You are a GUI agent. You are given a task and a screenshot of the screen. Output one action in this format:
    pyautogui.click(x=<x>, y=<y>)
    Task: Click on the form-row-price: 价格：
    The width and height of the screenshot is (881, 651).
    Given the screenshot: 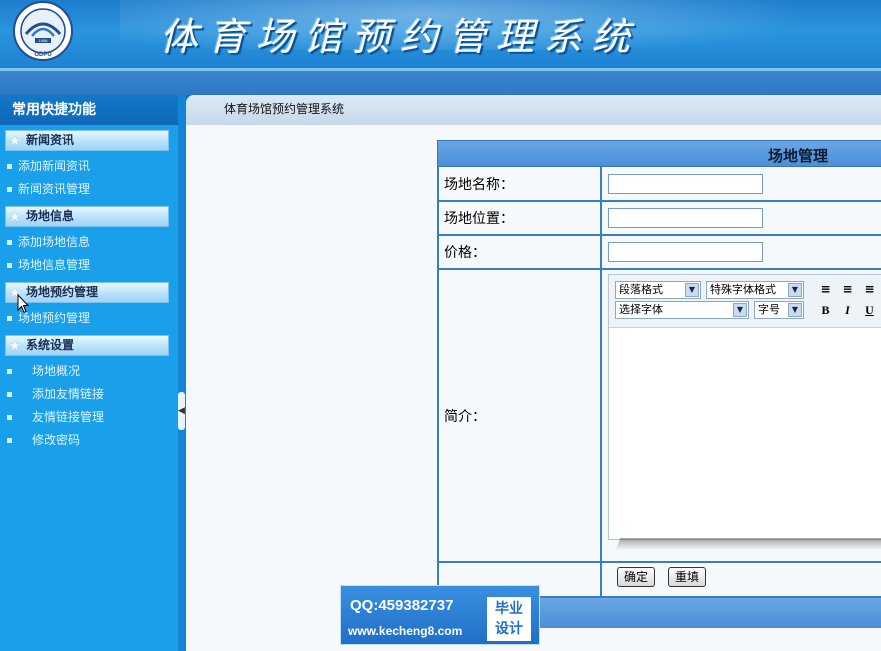 What is the action you would take?
    pyautogui.click(x=659, y=253)
    